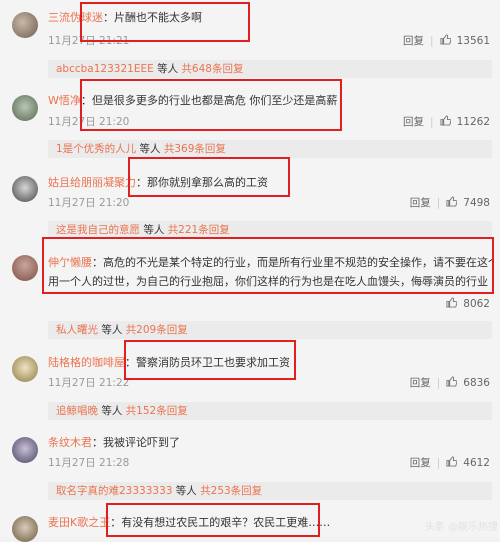 This screenshot has width=500, height=542. What do you see at coordinates (199, 230) in the screenshot?
I see `reply-count: 共221条回复` at bounding box center [199, 230].